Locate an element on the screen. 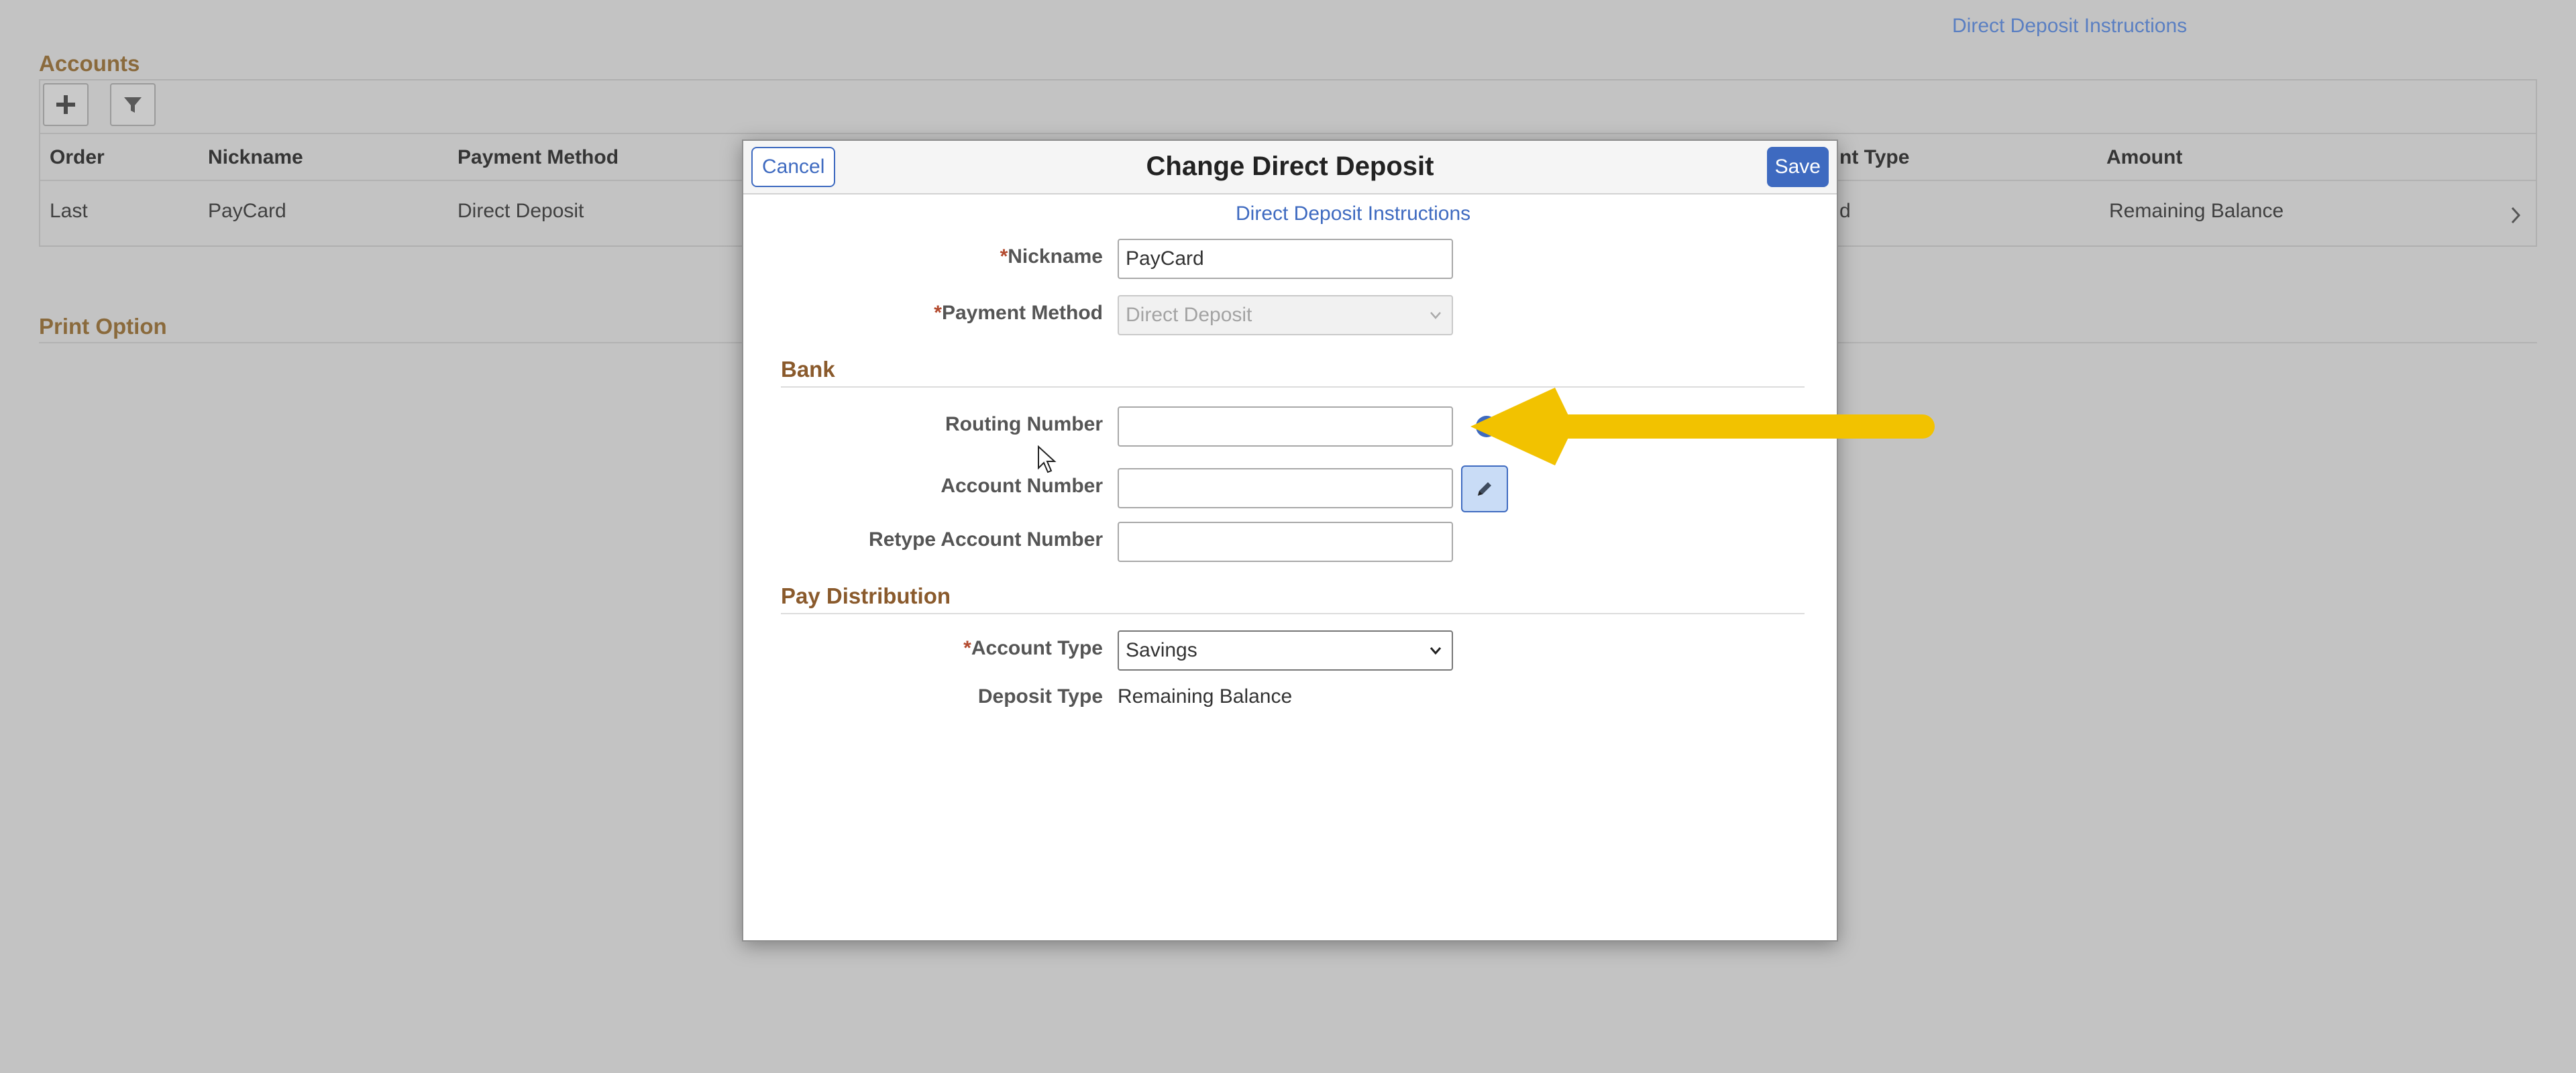 The height and width of the screenshot is (1073, 2576). routing-number-label: Routing Number is located at coordinates (1024, 424).